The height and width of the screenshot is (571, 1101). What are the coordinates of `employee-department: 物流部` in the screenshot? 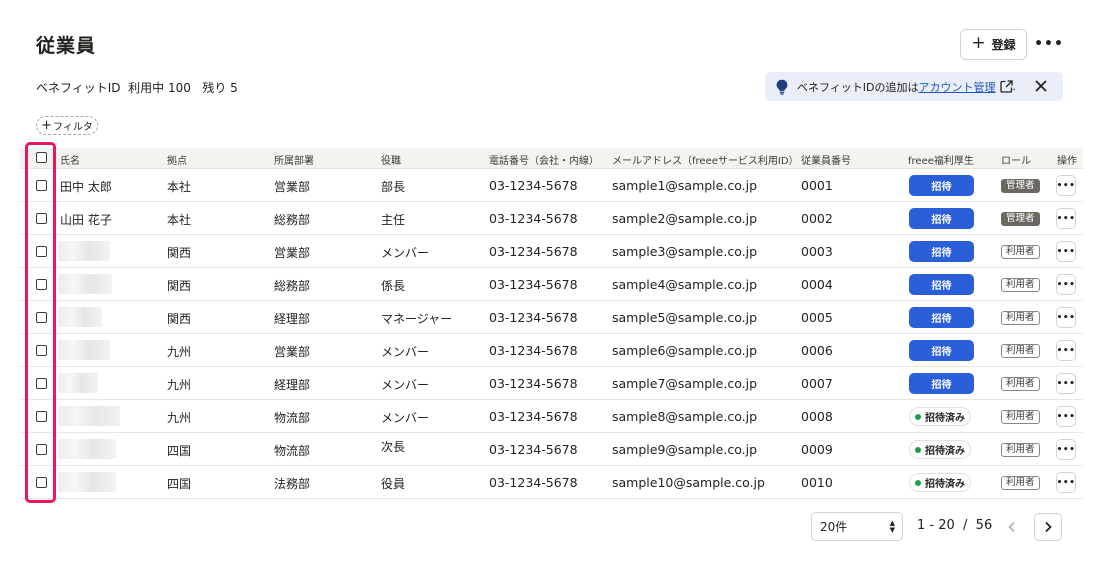 It's located at (292, 418).